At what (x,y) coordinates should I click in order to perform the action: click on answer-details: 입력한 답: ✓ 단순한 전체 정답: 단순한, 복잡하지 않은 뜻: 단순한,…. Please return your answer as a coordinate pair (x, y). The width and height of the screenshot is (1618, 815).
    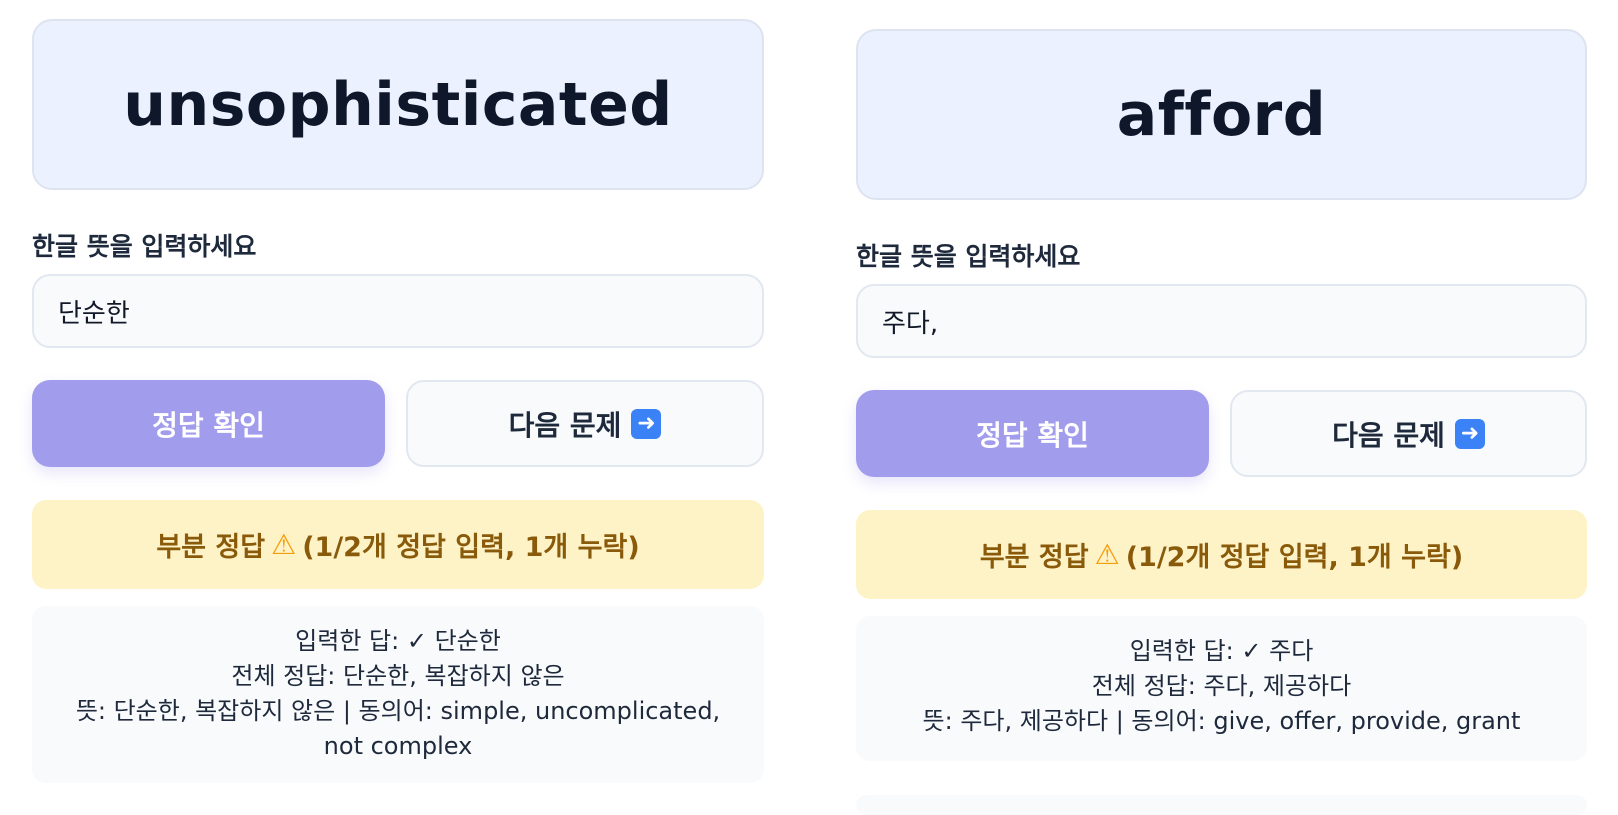
    Looking at the image, I should click on (398, 694).